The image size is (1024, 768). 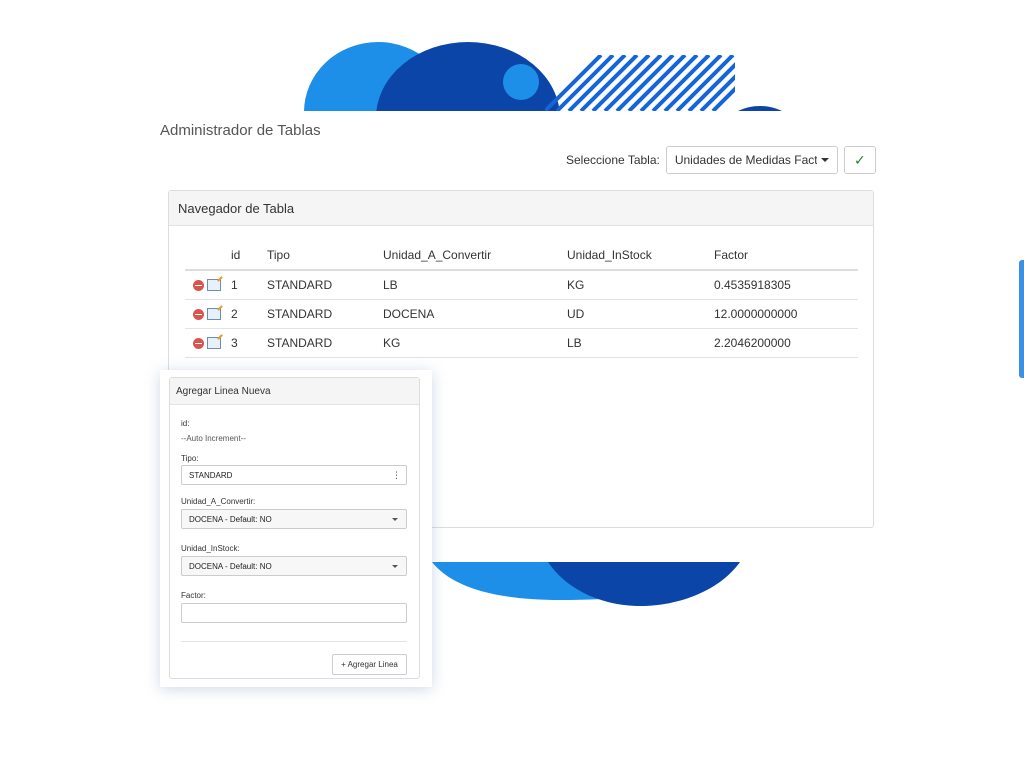 What do you see at coordinates (640, 285) in the screenshot?
I see `cell-unidad-instock: KG` at bounding box center [640, 285].